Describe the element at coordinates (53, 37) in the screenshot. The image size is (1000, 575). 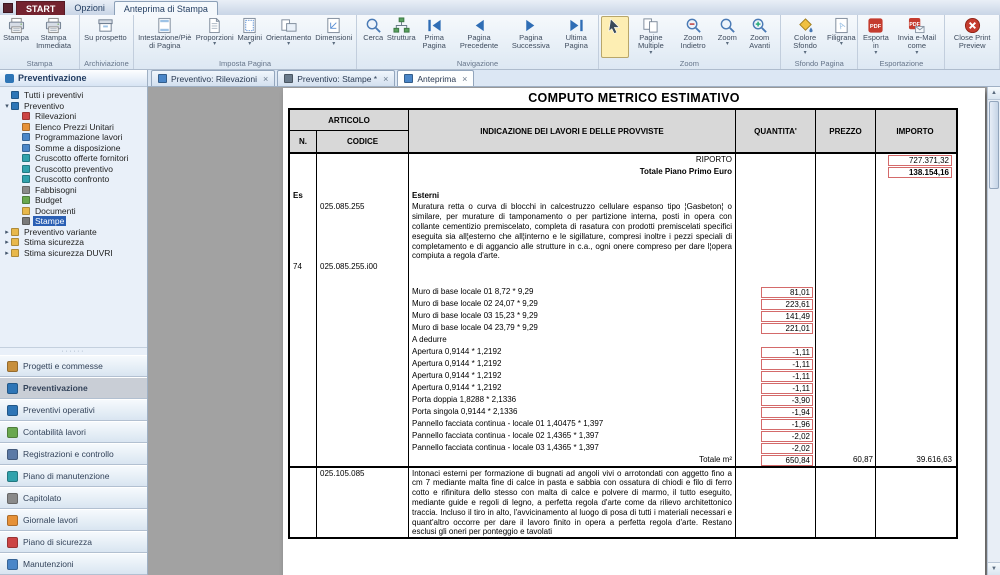
I see `stampa-immediata-button: Stampa Immediata` at that location.